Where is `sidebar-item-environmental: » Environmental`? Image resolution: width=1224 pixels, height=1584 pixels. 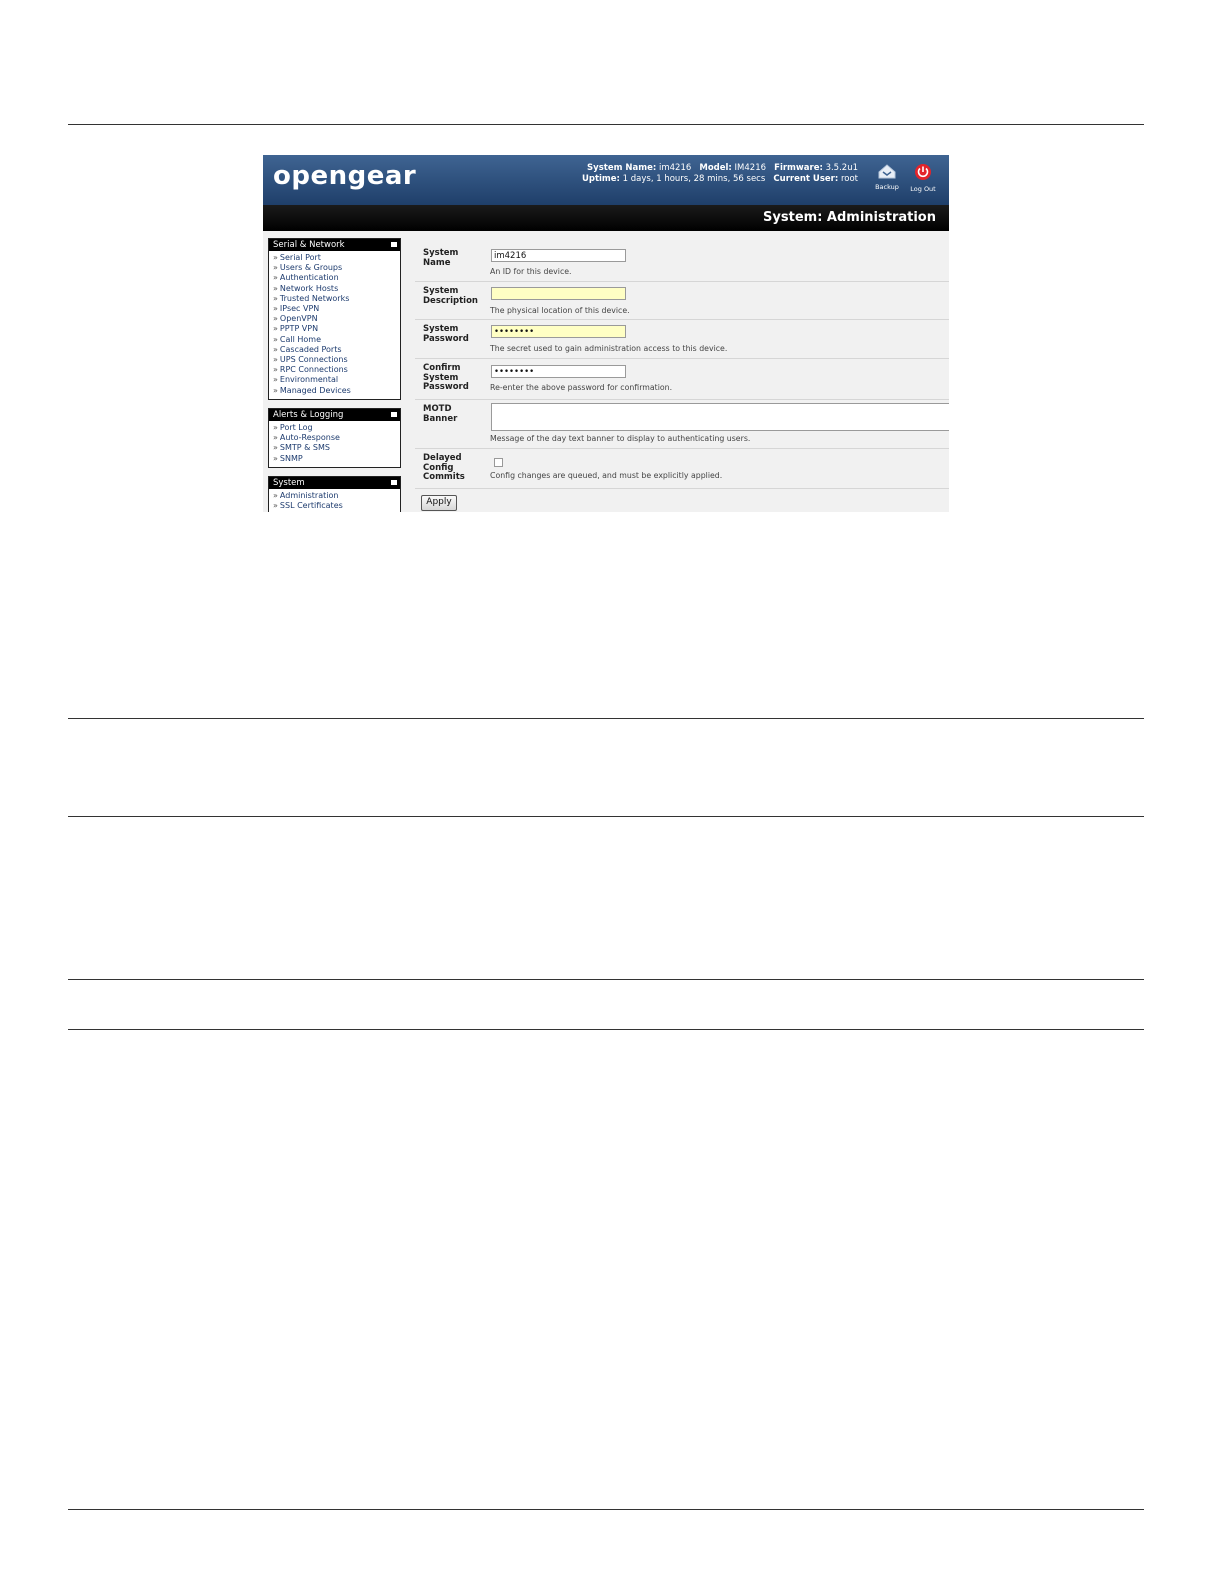
sidebar-item-environmental: » Environmental is located at coordinates (336, 380).